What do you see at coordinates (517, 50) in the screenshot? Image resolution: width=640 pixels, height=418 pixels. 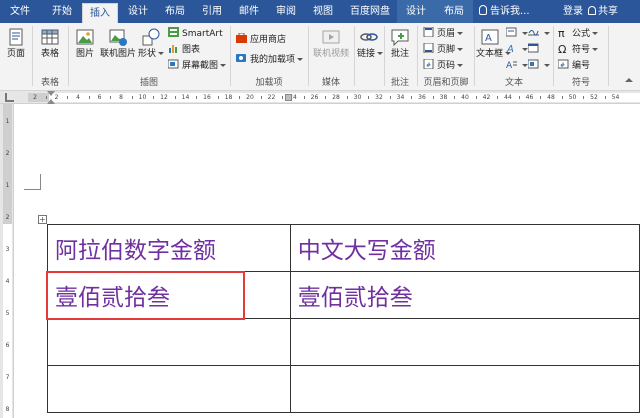 I see `wordart-button: A` at bounding box center [517, 50].